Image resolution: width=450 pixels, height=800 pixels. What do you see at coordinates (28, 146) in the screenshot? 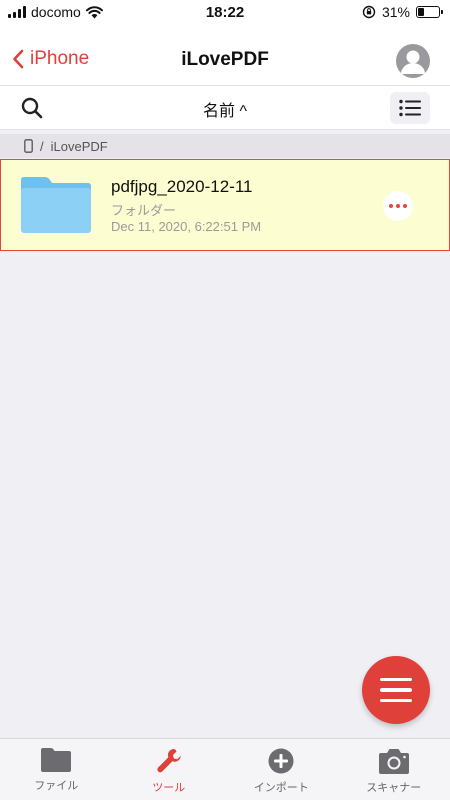
I see `phone-icon` at bounding box center [28, 146].